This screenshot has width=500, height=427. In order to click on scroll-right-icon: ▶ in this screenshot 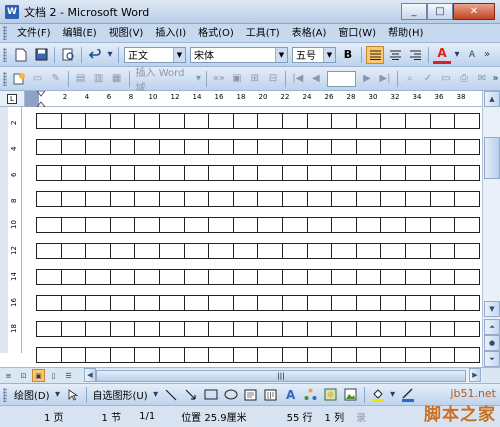, I will do `click(475, 375)`.